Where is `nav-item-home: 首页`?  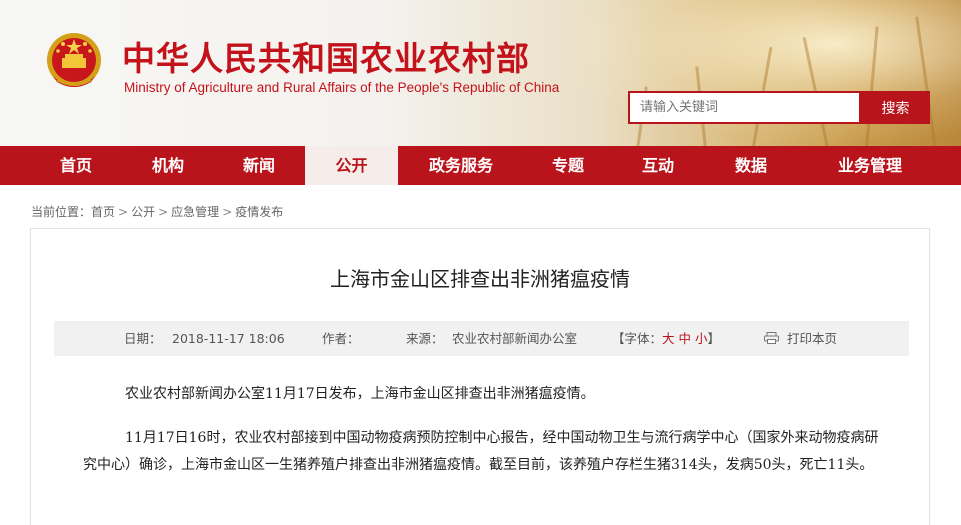
nav-item-home: 首页 is located at coordinates (76, 165).